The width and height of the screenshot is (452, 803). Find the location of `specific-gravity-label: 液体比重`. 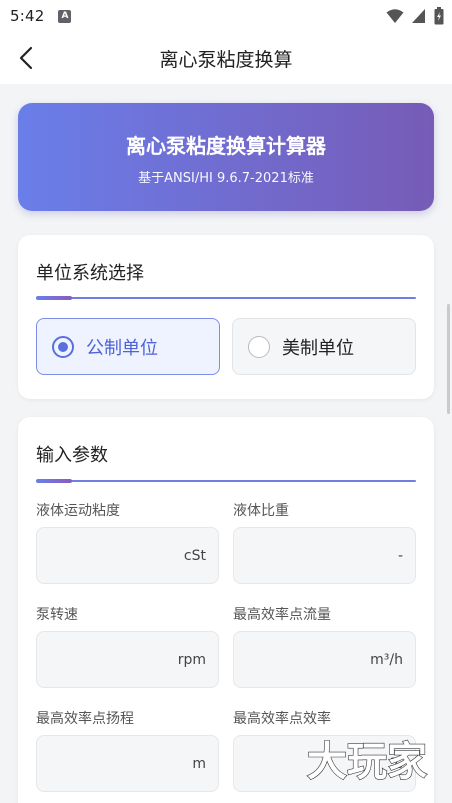

specific-gravity-label: 液体比重 is located at coordinates (261, 511).